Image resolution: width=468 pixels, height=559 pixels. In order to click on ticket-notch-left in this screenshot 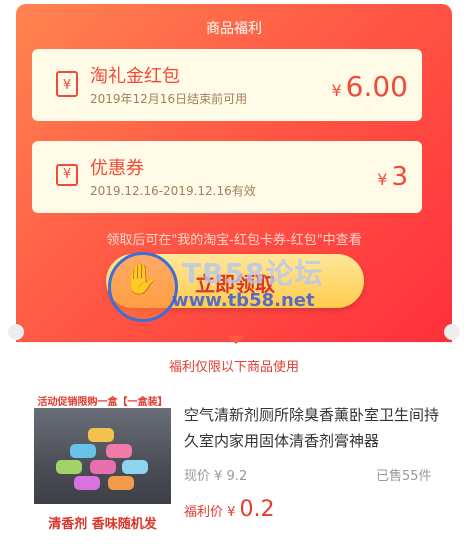, I will do `click(16, 332)`.